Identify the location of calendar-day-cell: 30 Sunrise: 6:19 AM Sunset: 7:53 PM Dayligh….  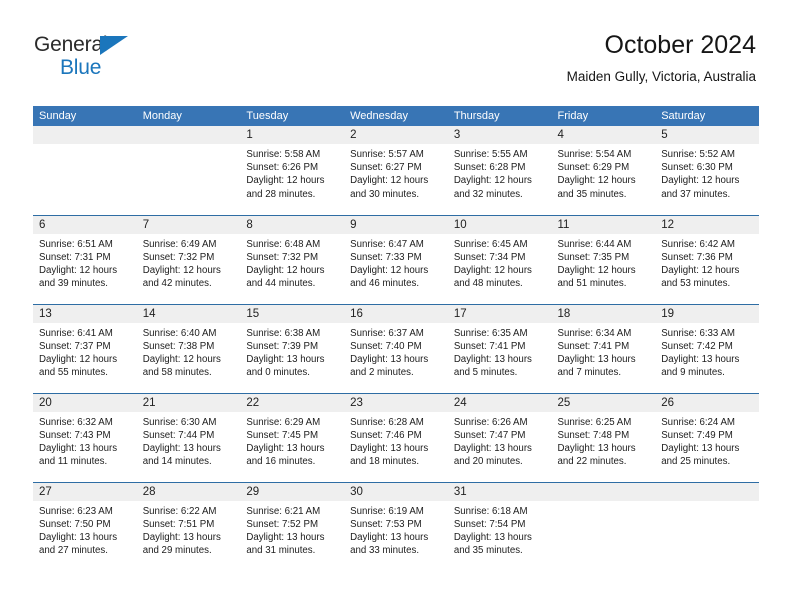
(396, 526).